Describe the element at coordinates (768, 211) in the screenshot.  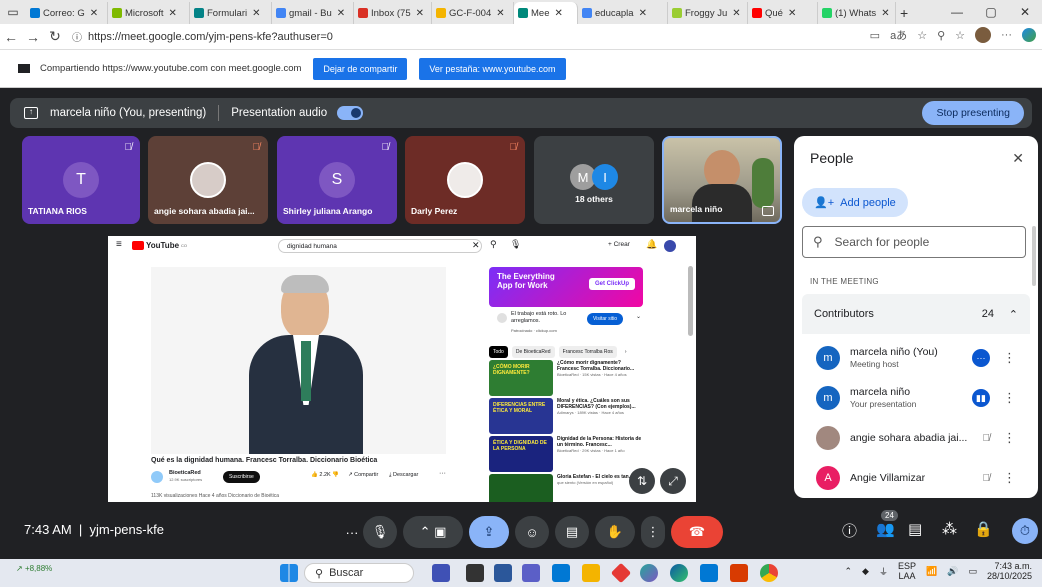
I see `pip-icon` at that location.